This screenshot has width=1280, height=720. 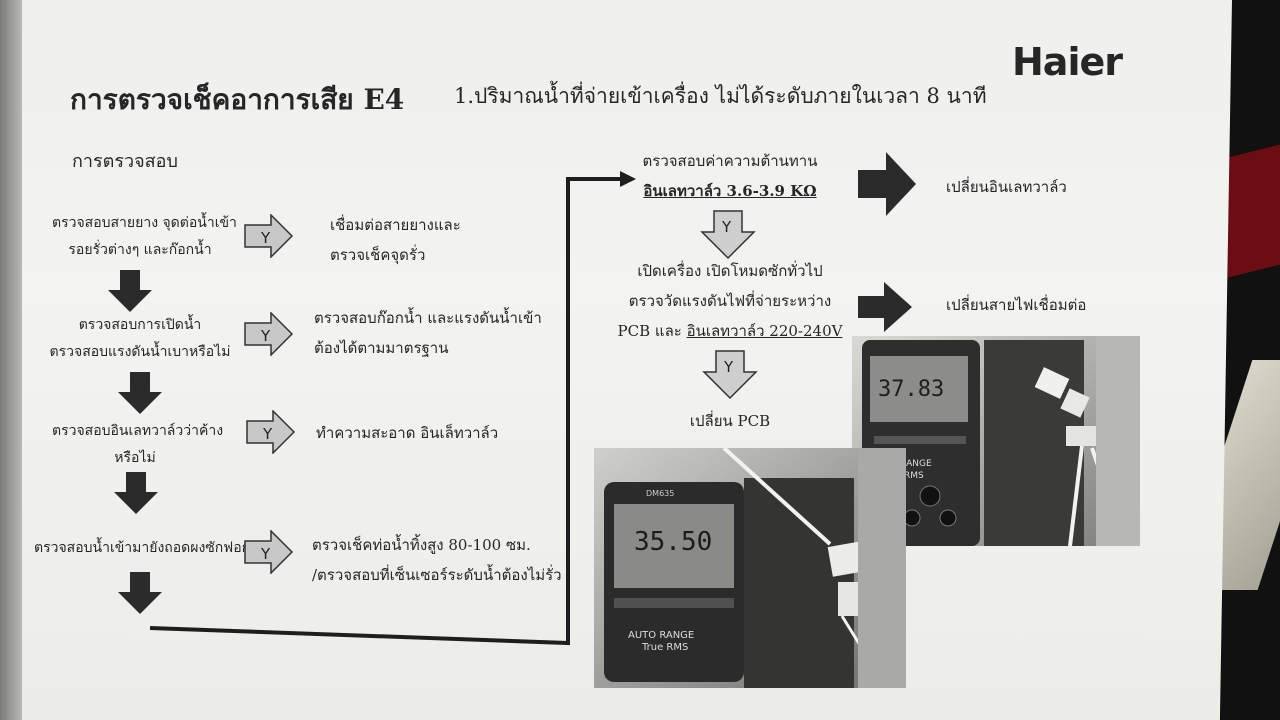 I want to click on multimeter-photo-2: DM635 35.50 AUTO RANGE True RMS, so click(x=750, y=568).